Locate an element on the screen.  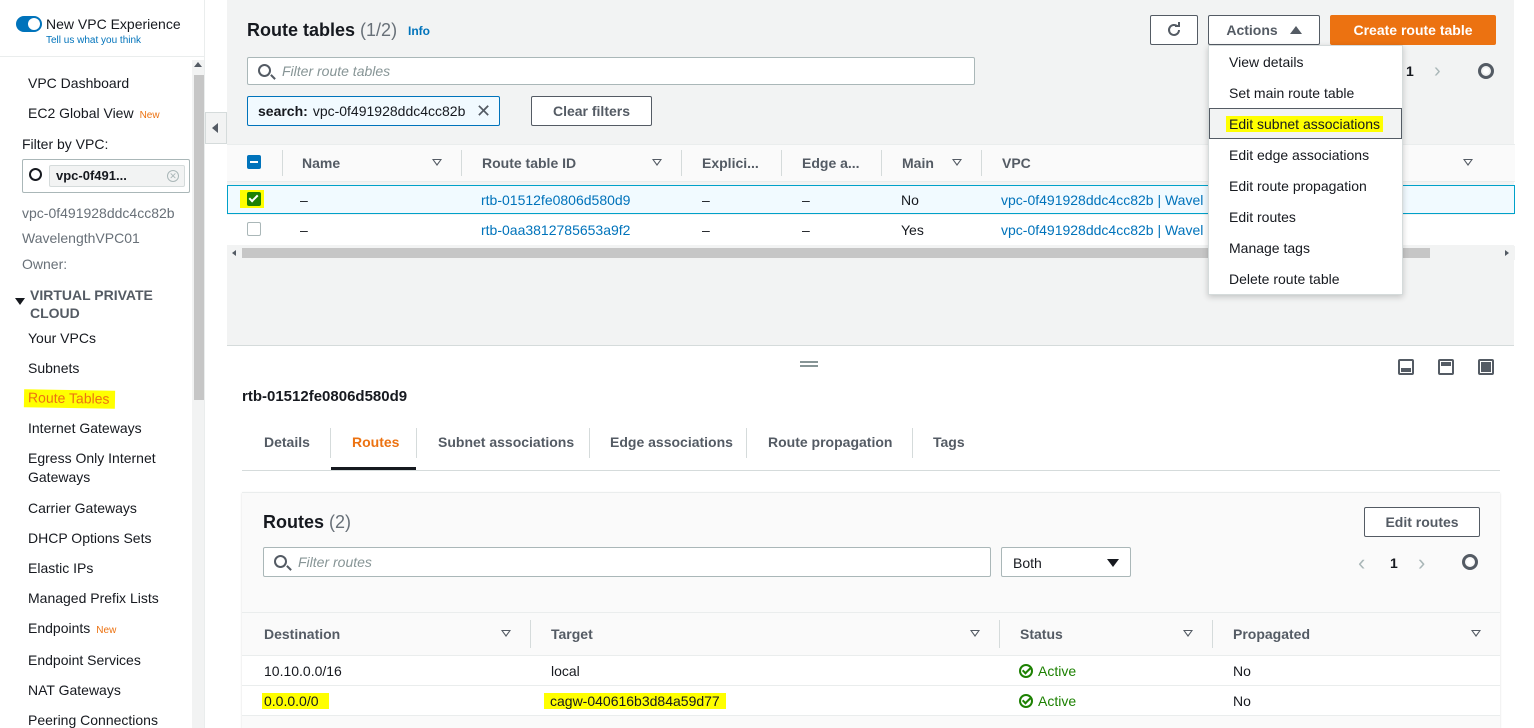
cell-route-table-id: rtb-0aa3812785653a9f2 is located at coordinates (555, 230).